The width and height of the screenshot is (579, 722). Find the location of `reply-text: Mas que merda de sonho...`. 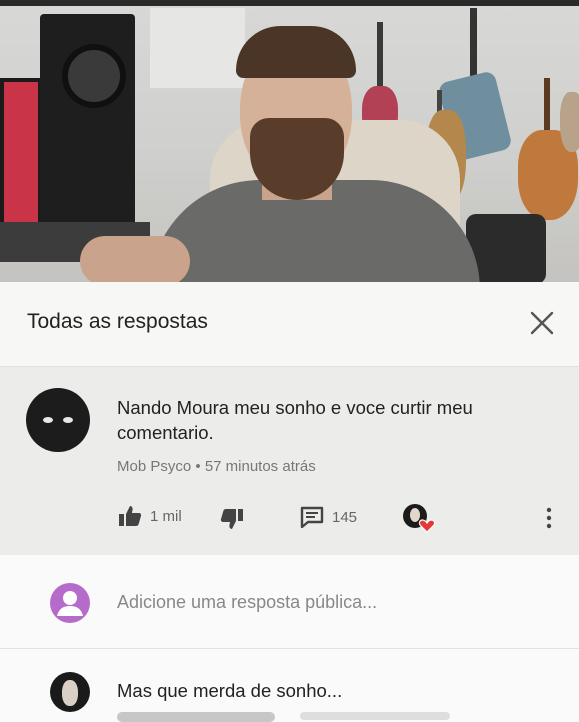

reply-text: Mas que merda de sonho... is located at coordinates (230, 690).